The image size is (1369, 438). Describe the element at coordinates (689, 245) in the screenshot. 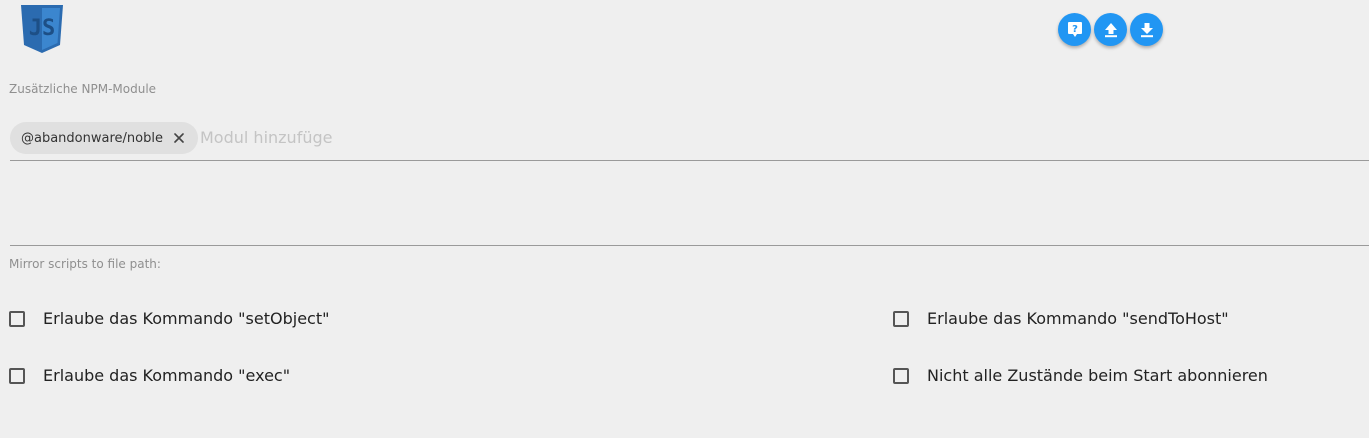

I see `mirror-path-underline` at that location.